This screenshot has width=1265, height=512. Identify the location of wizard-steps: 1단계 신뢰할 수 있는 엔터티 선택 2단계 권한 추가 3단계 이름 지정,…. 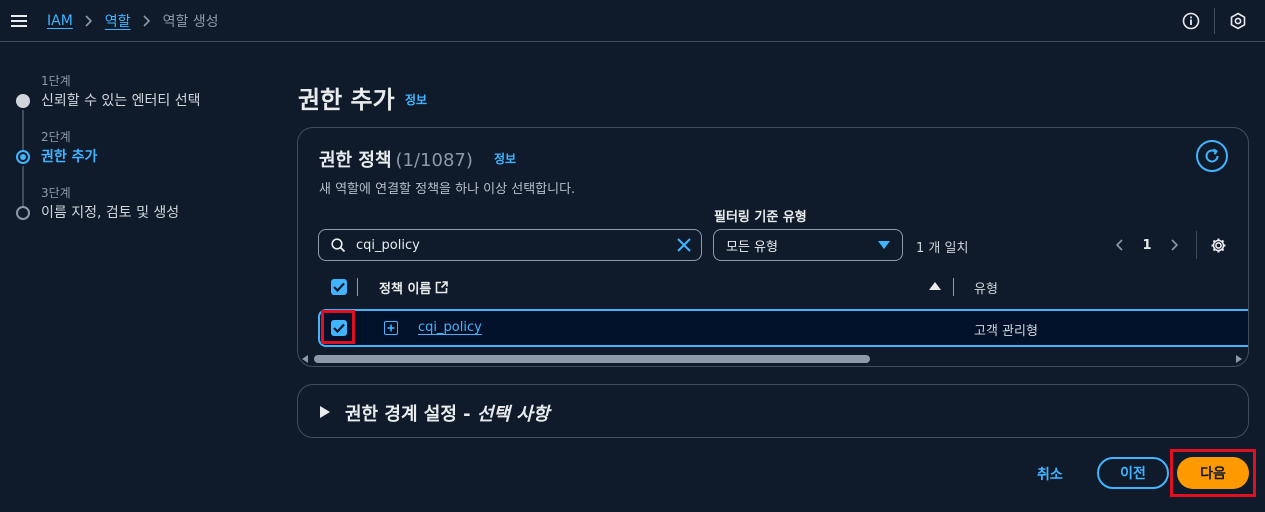
(134, 154).